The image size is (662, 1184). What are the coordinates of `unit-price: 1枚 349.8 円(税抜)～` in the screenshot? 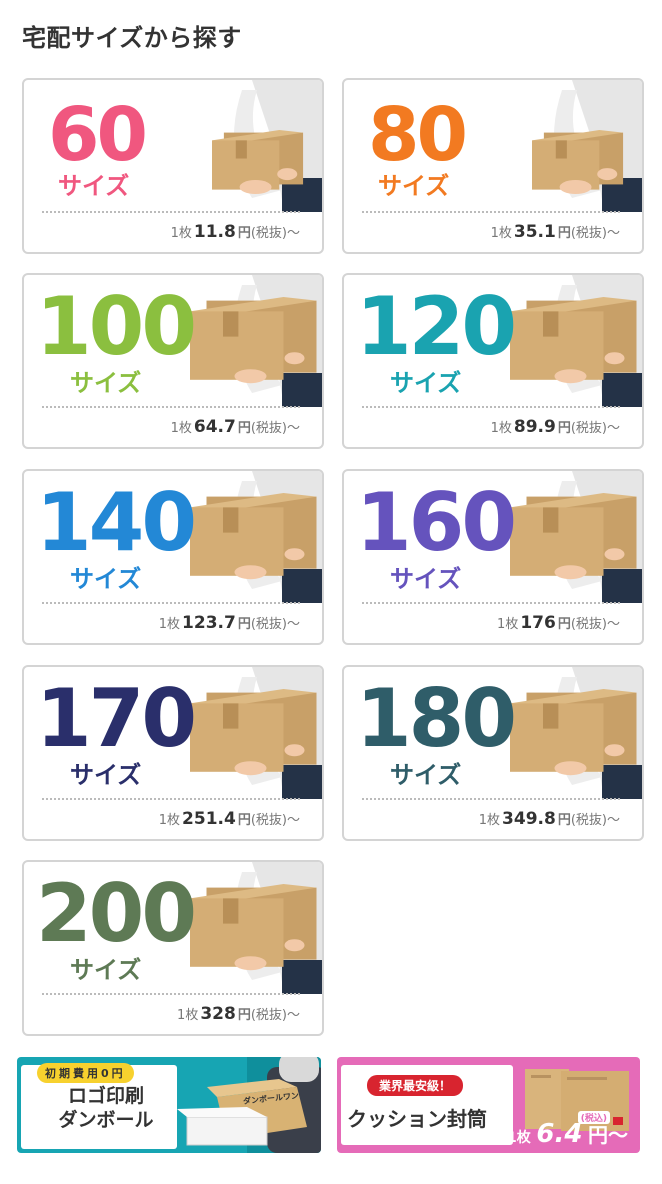 It's located at (549, 819).